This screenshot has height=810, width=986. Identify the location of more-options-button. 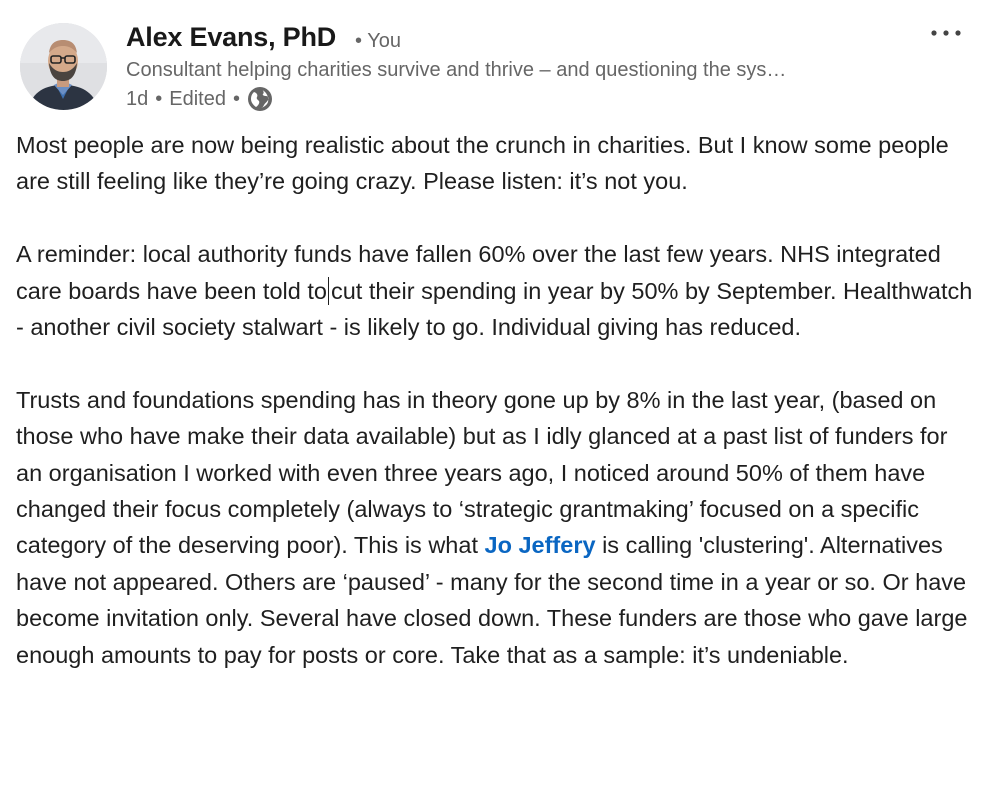
(946, 33).